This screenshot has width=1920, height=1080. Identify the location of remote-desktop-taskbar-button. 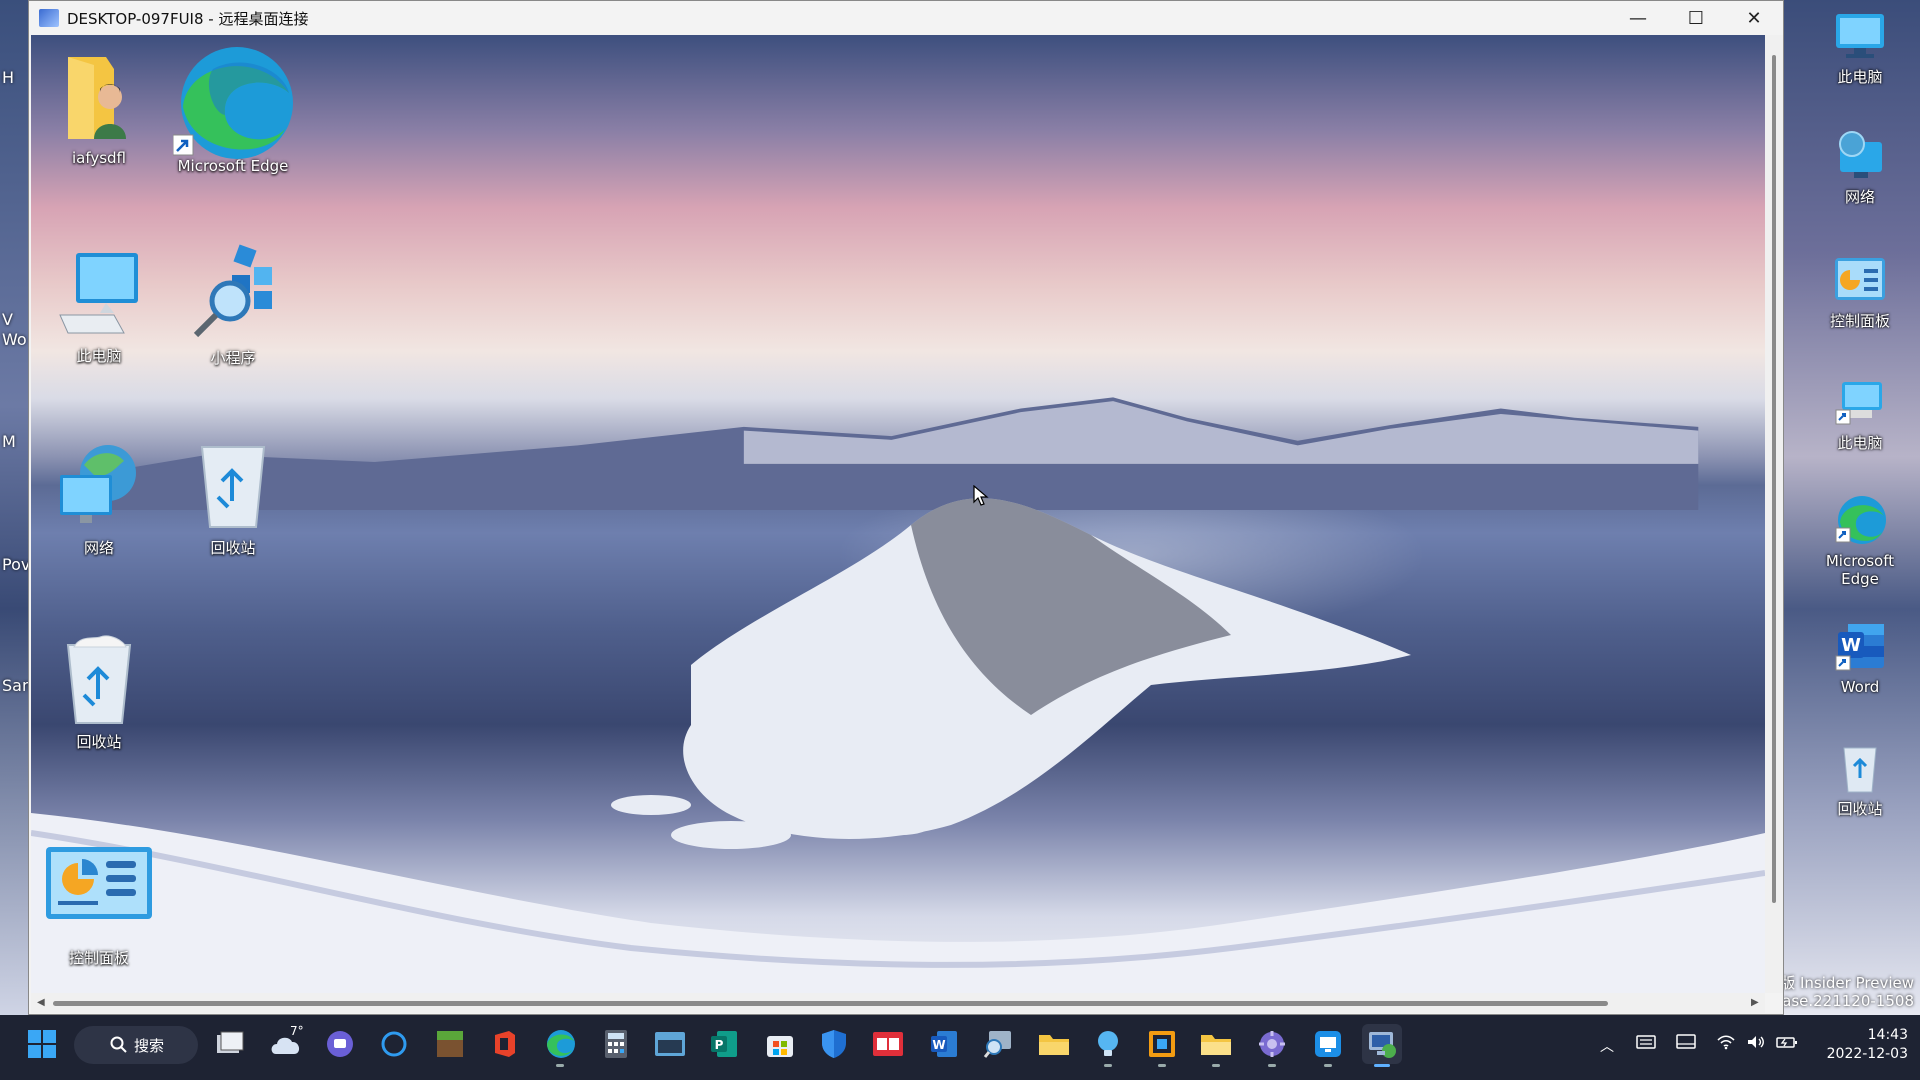
(1382, 1044).